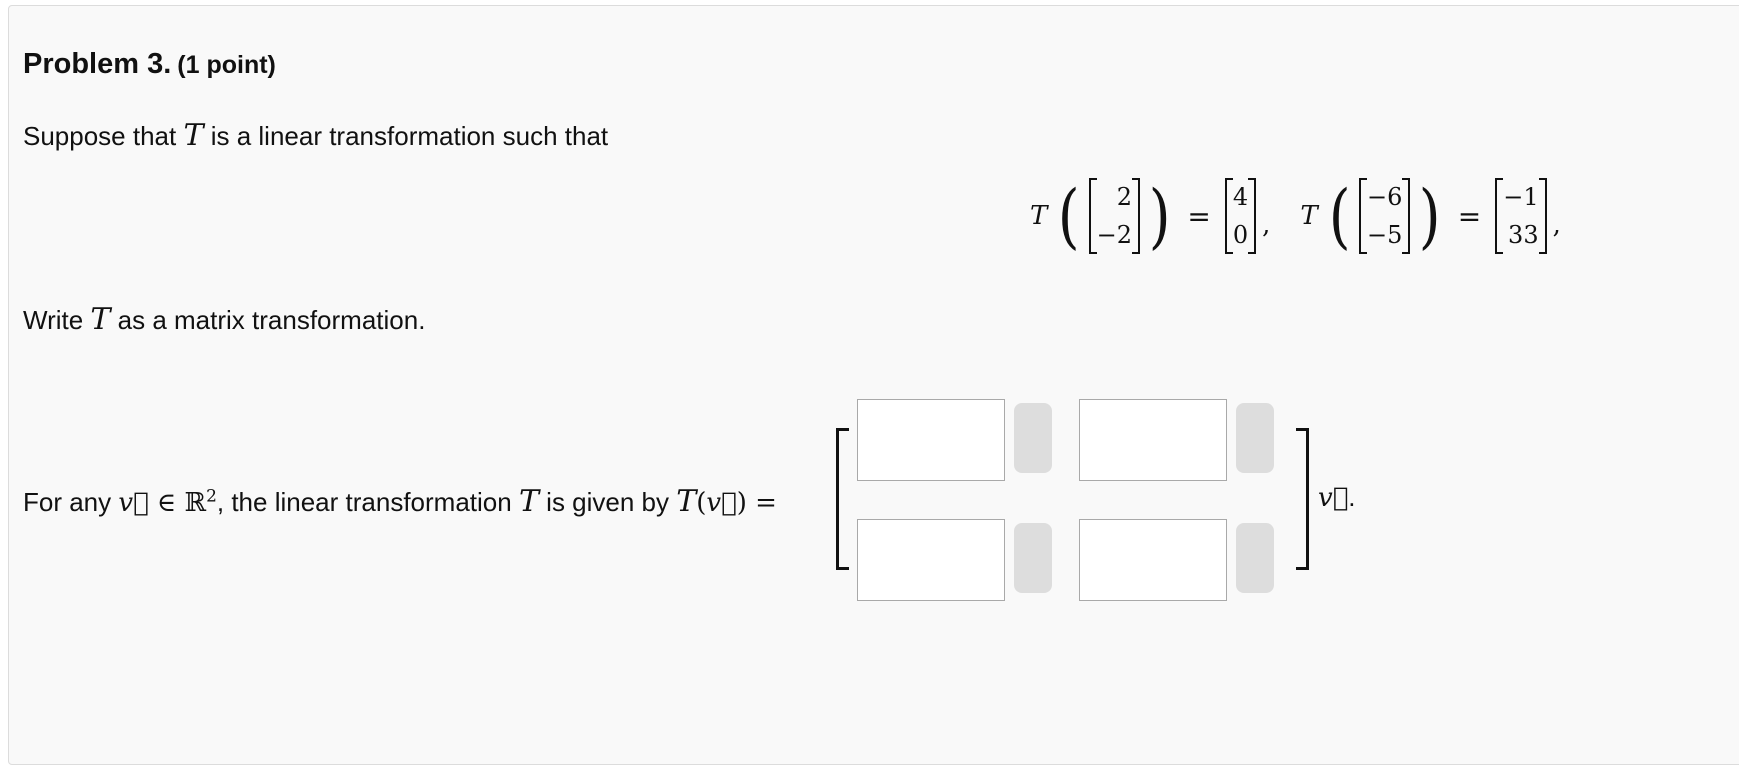  Describe the element at coordinates (1033, 558) in the screenshot. I see `matrix-input-r2c1-feedback` at that location.